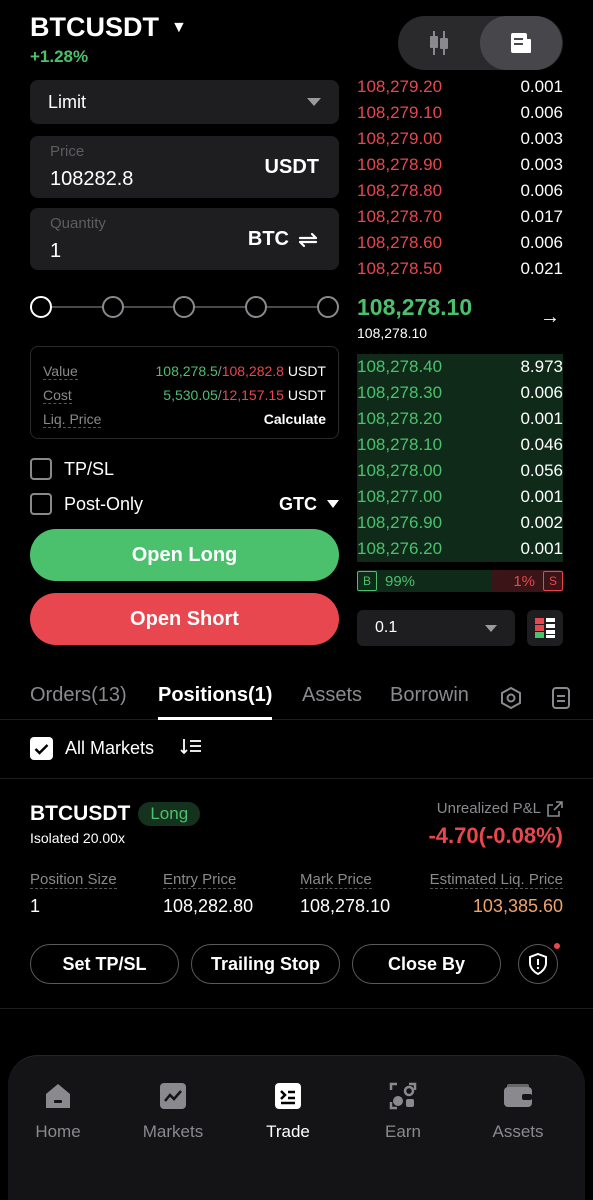  I want to click on tpsl-checkbox, so click(41, 469).